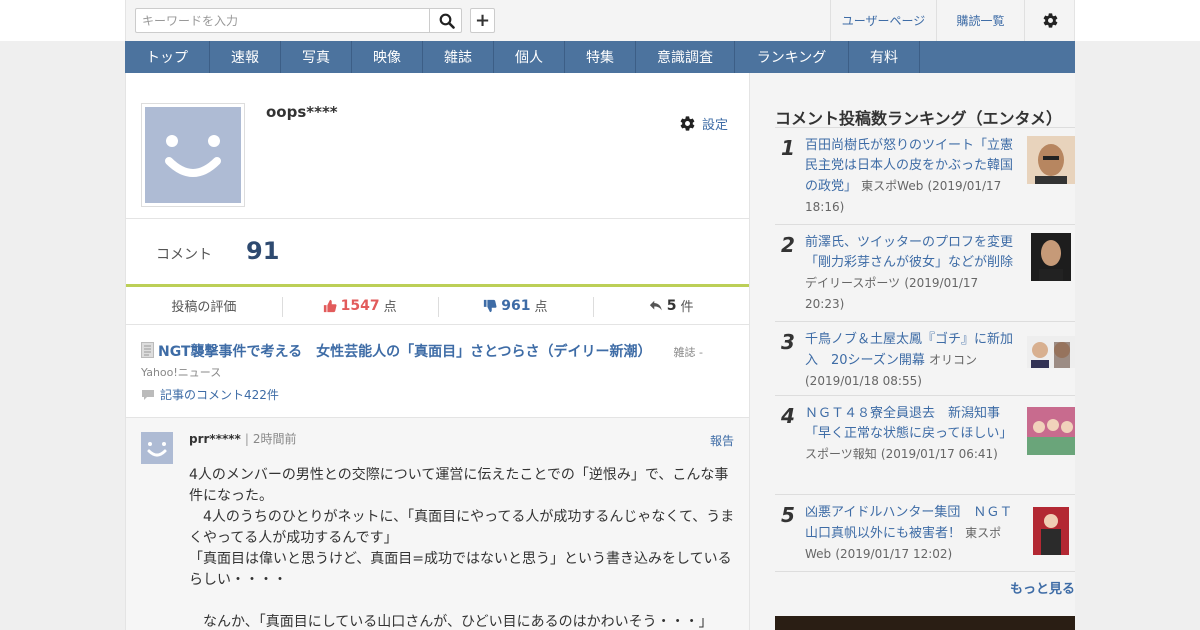 This screenshot has height=630, width=1200. Describe the element at coordinates (490, 305) in the screenshot. I see `thumbs-down-icon` at that location.